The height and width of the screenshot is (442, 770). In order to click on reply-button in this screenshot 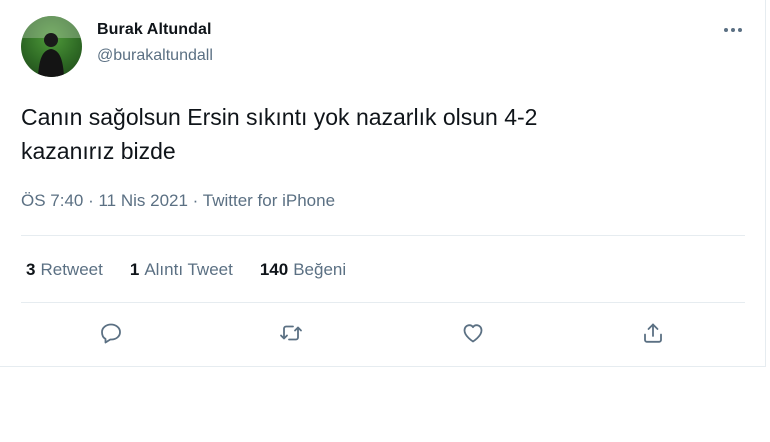, I will do `click(111, 333)`.